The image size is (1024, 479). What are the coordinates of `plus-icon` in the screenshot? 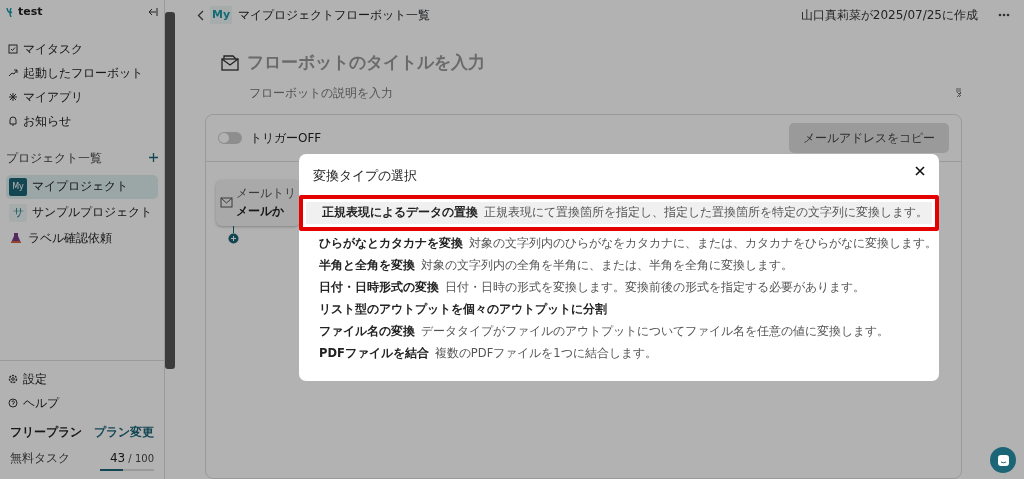 It's located at (153, 157).